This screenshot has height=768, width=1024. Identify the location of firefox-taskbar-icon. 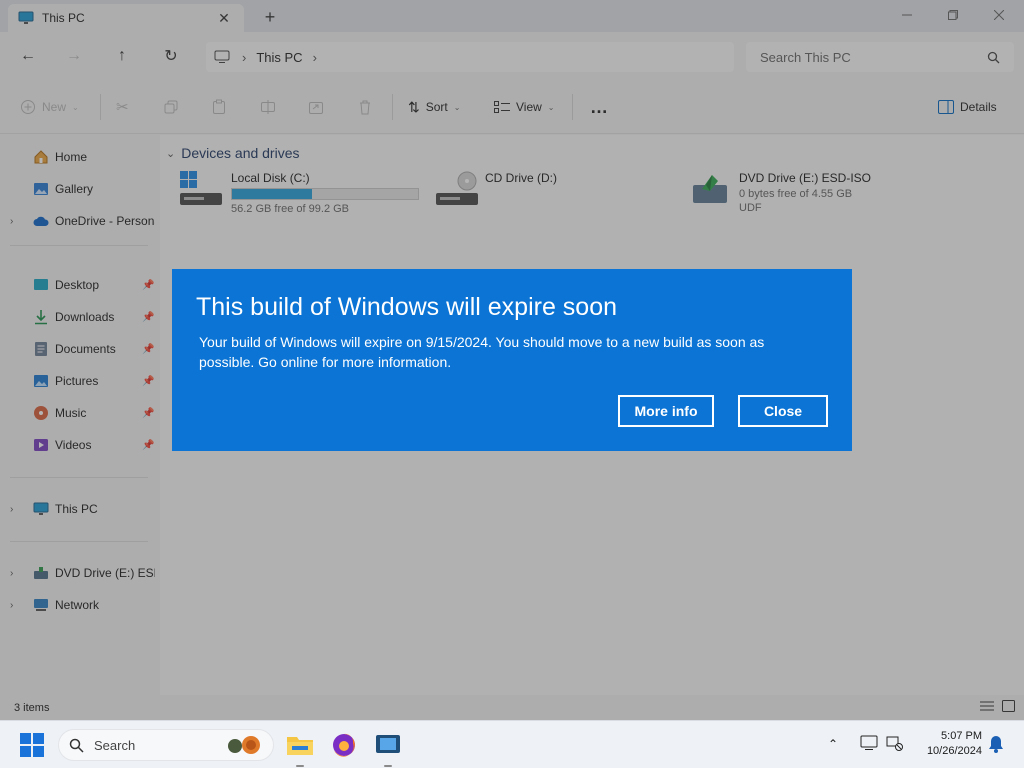
(344, 745).